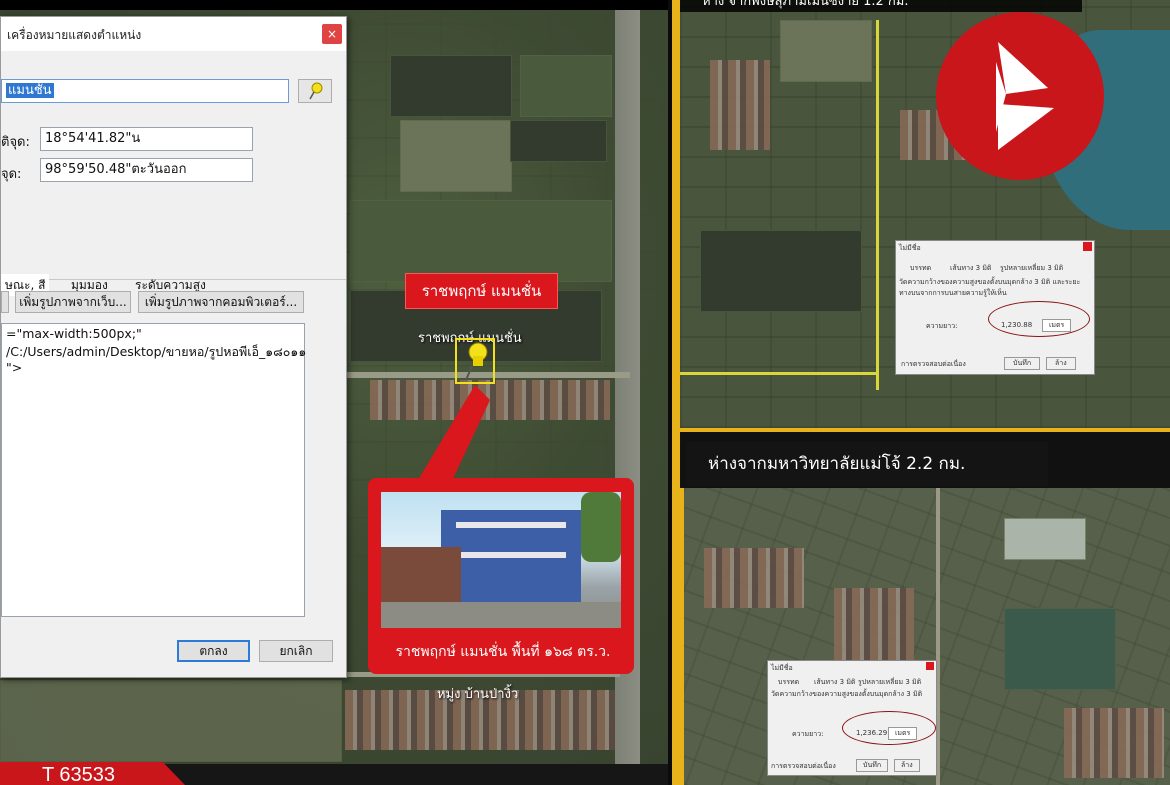  What do you see at coordinates (1025, 96) in the screenshot?
I see `brand-b-icon` at bounding box center [1025, 96].